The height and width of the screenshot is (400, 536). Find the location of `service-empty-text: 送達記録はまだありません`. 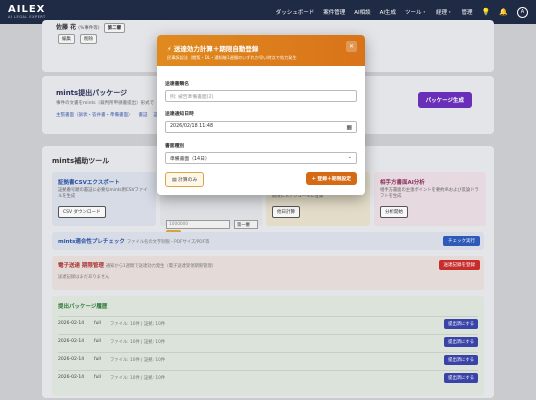

service-empty-text: 送達記録はまだありません is located at coordinates (84, 277).